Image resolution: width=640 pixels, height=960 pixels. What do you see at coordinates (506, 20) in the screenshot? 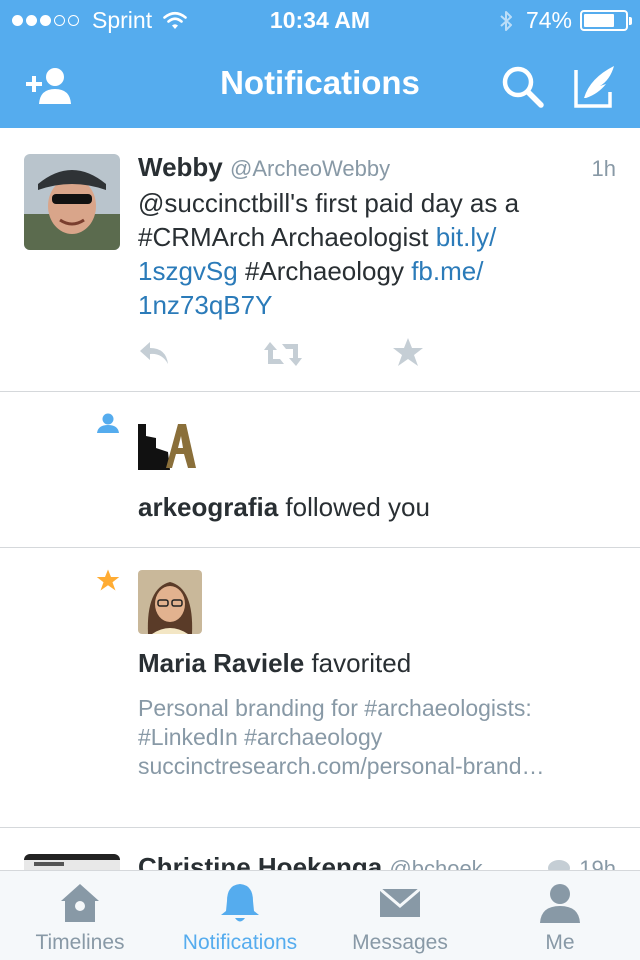
I see `bluetooth-icon` at bounding box center [506, 20].